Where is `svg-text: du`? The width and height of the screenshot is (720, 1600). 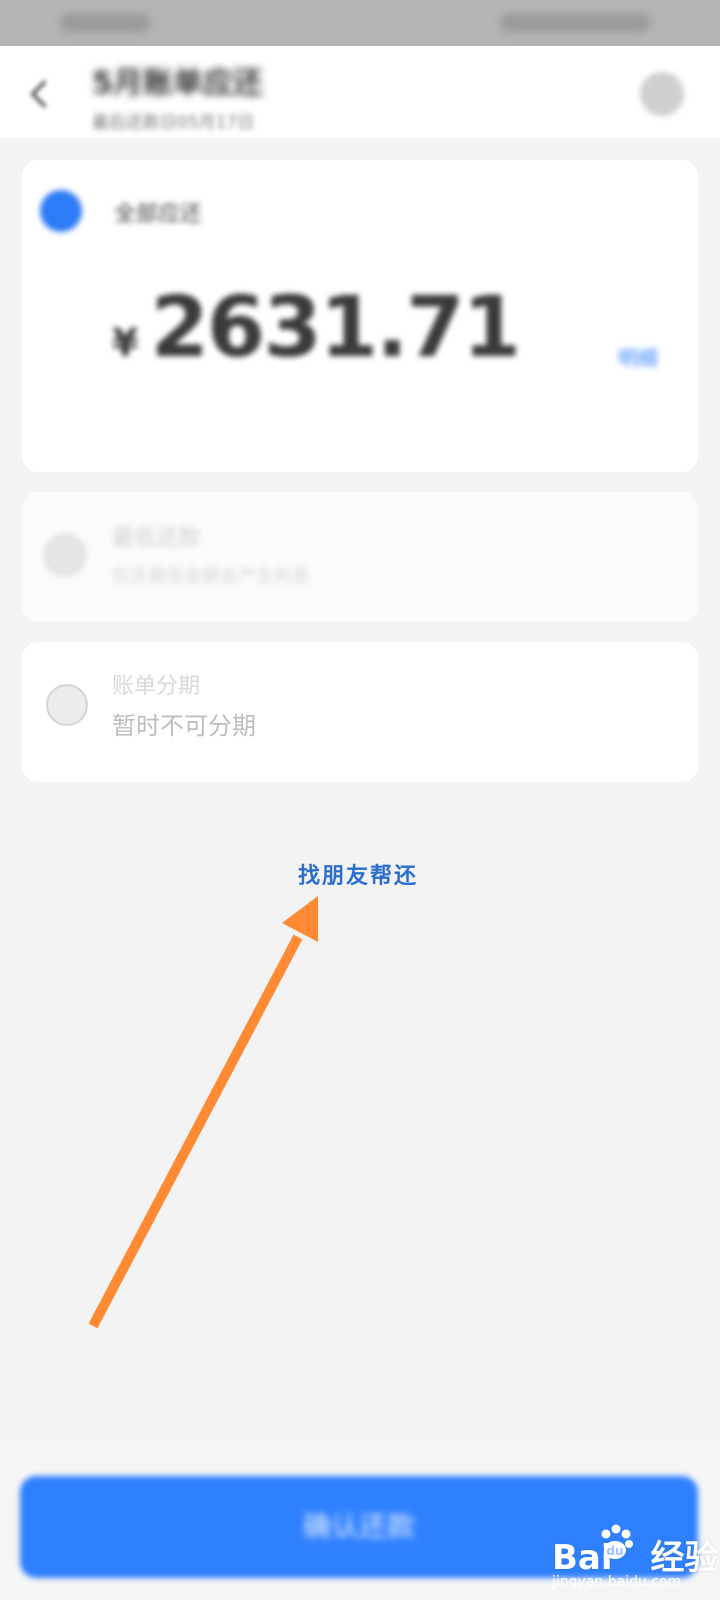 svg-text: du is located at coordinates (614, 1551).